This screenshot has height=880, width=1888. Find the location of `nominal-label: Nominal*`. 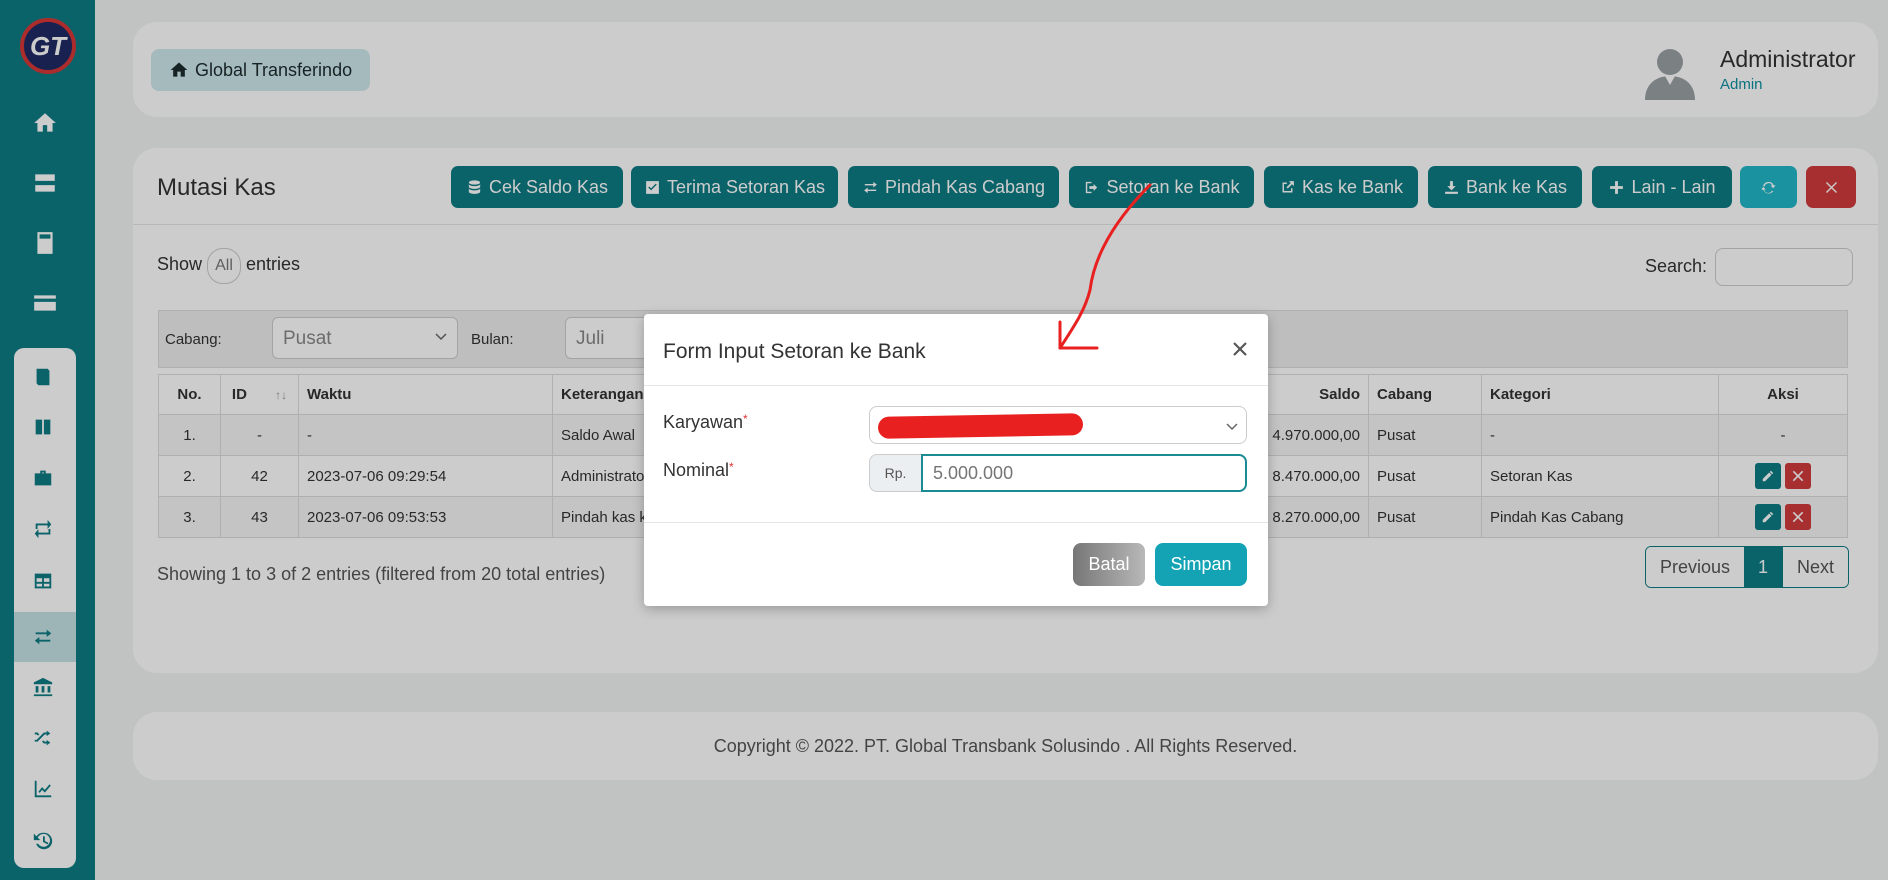

nominal-label: Nominal* is located at coordinates (698, 470).